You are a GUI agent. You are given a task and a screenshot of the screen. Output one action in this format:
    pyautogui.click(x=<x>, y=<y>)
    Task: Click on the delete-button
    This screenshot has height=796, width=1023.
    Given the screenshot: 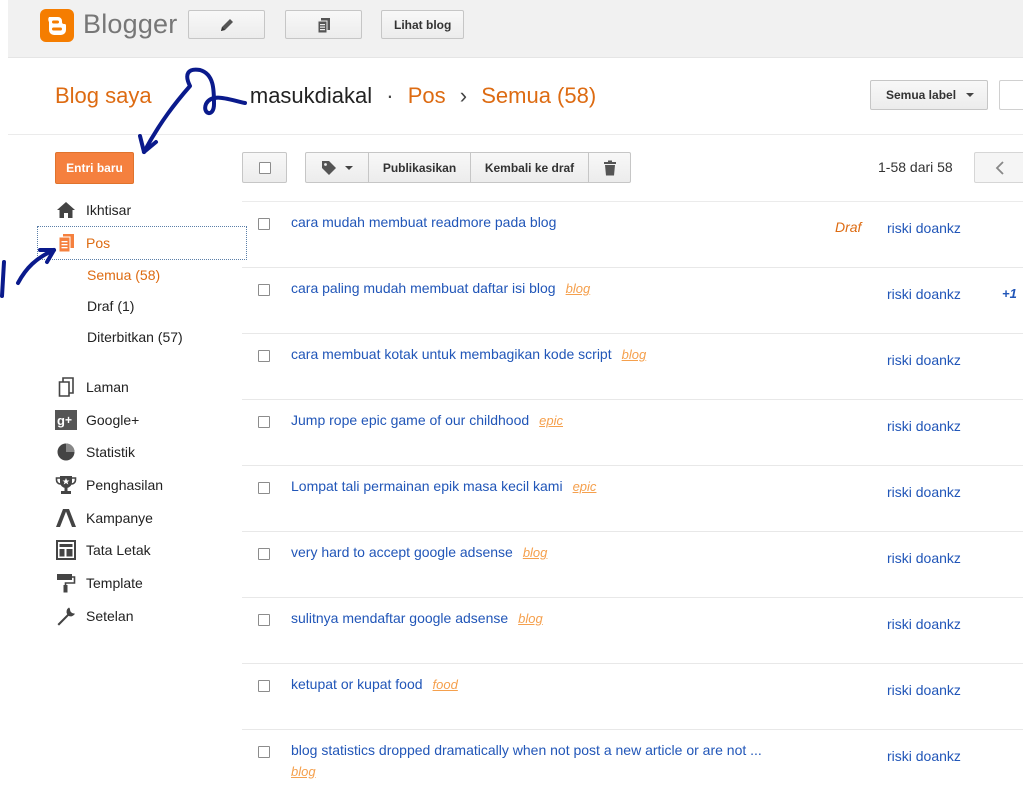 What is the action you would take?
    pyautogui.click(x=609, y=167)
    